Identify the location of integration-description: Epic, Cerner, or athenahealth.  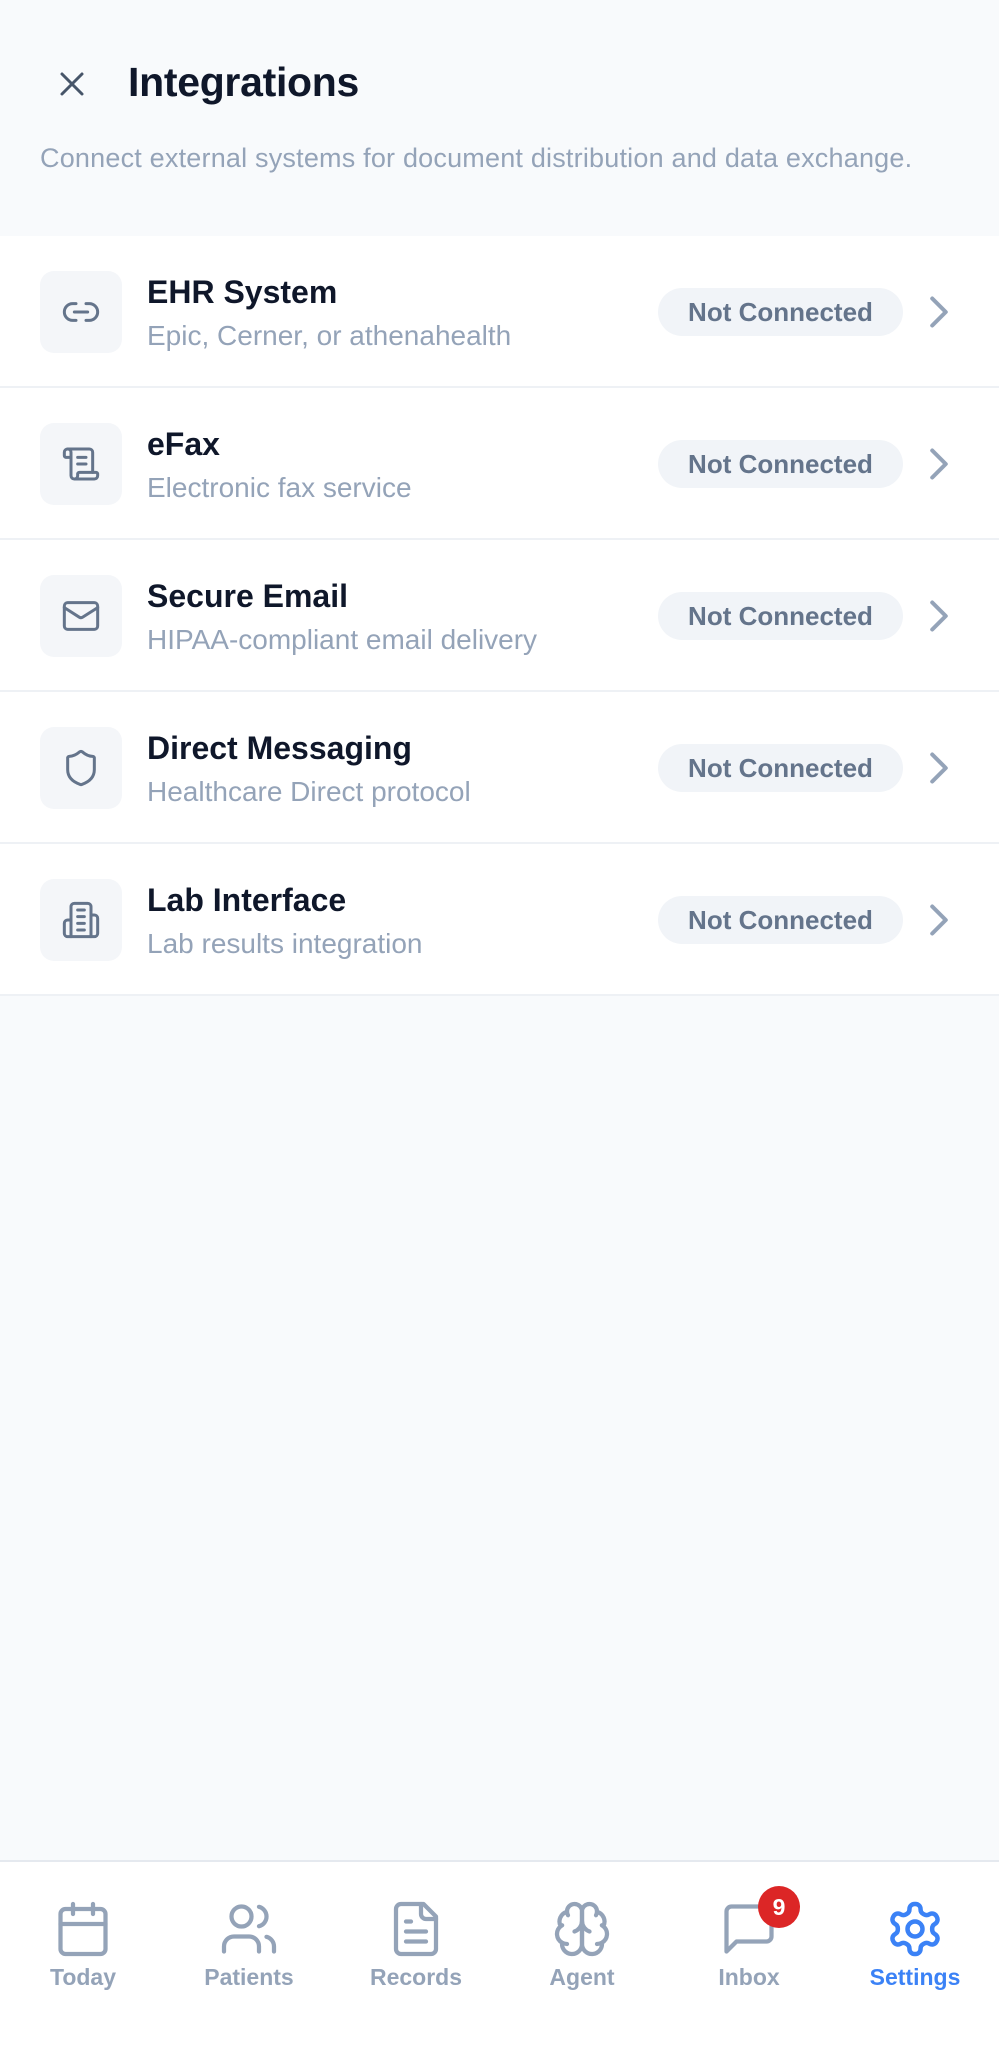
(329, 335).